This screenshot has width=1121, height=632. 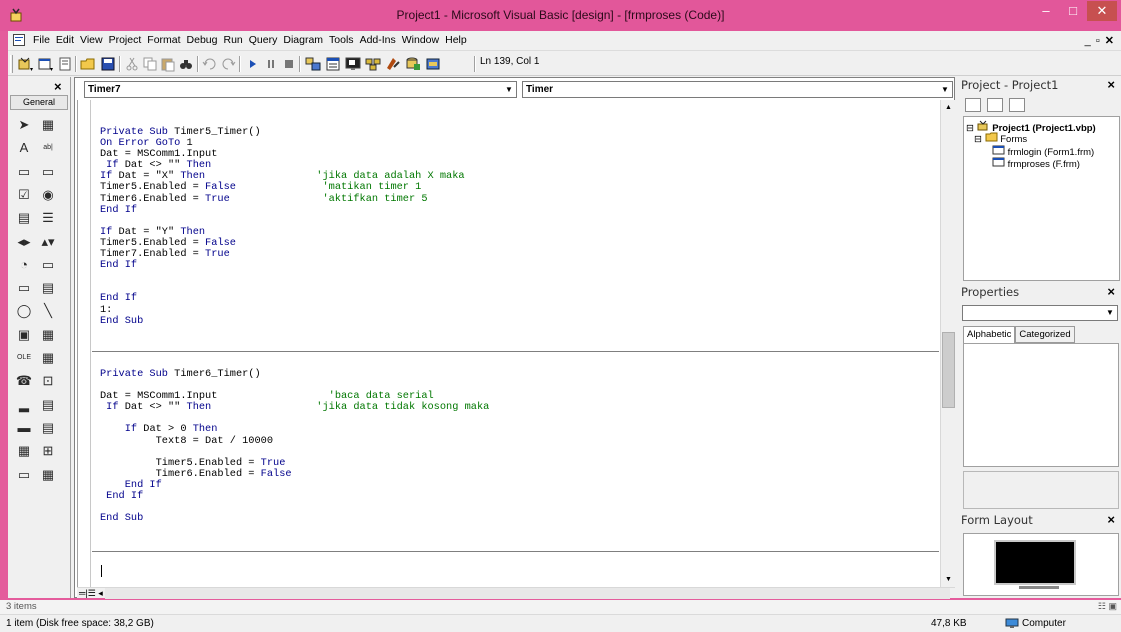 What do you see at coordinates (456, 40) in the screenshot?
I see `menu-help: Help` at bounding box center [456, 40].